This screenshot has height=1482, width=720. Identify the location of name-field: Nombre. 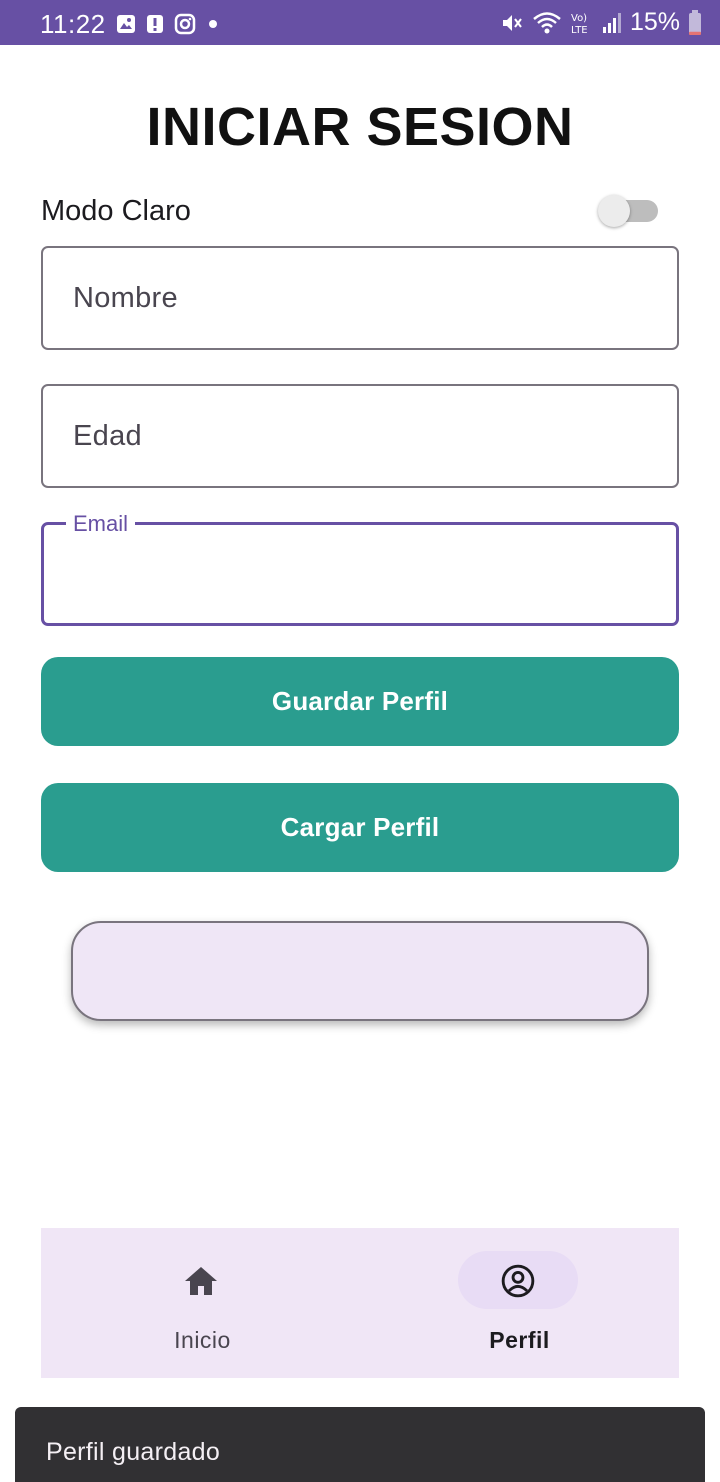
(360, 298).